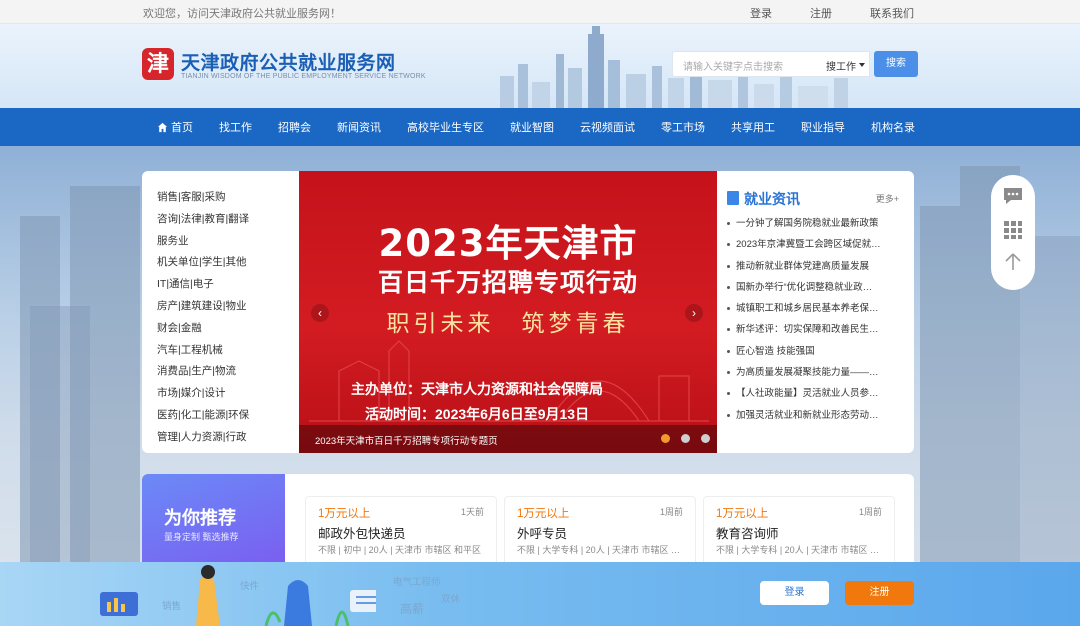 This screenshot has height=626, width=1080. What do you see at coordinates (896, 64) in the screenshot?
I see `search-button: 搜索` at bounding box center [896, 64].